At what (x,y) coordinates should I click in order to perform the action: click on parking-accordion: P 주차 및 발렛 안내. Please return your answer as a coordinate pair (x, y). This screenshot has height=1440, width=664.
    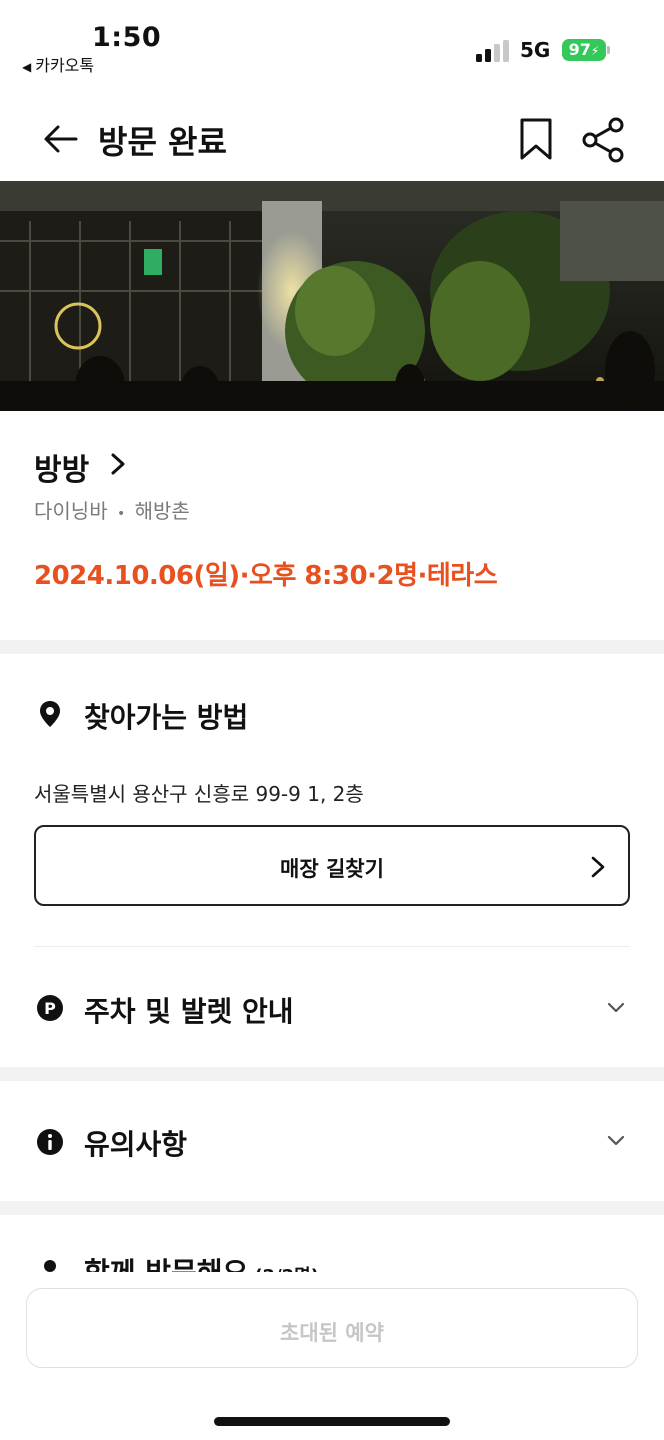
    Looking at the image, I should click on (332, 1016).